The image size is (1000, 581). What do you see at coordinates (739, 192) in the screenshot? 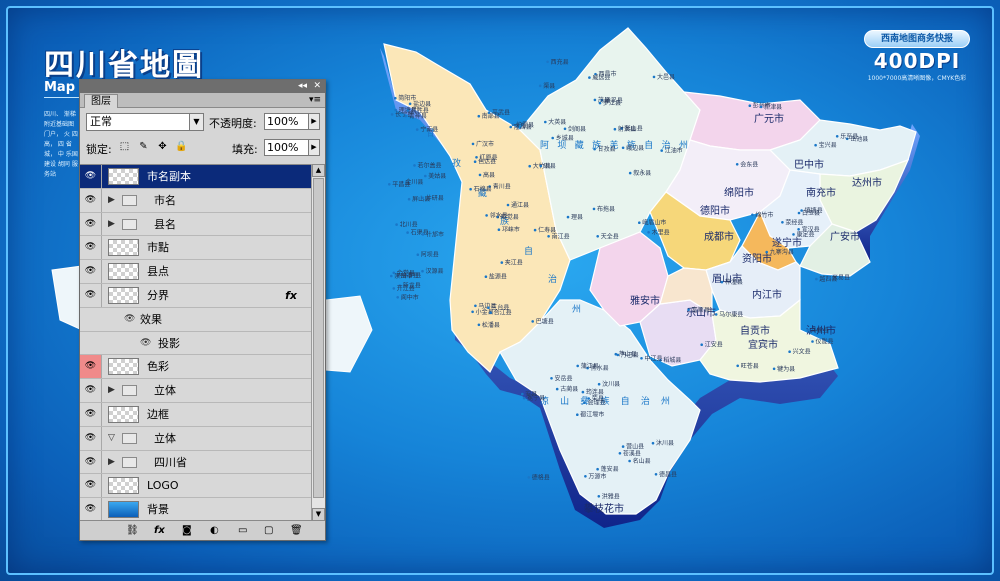
I see `city-label: 绵阳市` at bounding box center [739, 192].